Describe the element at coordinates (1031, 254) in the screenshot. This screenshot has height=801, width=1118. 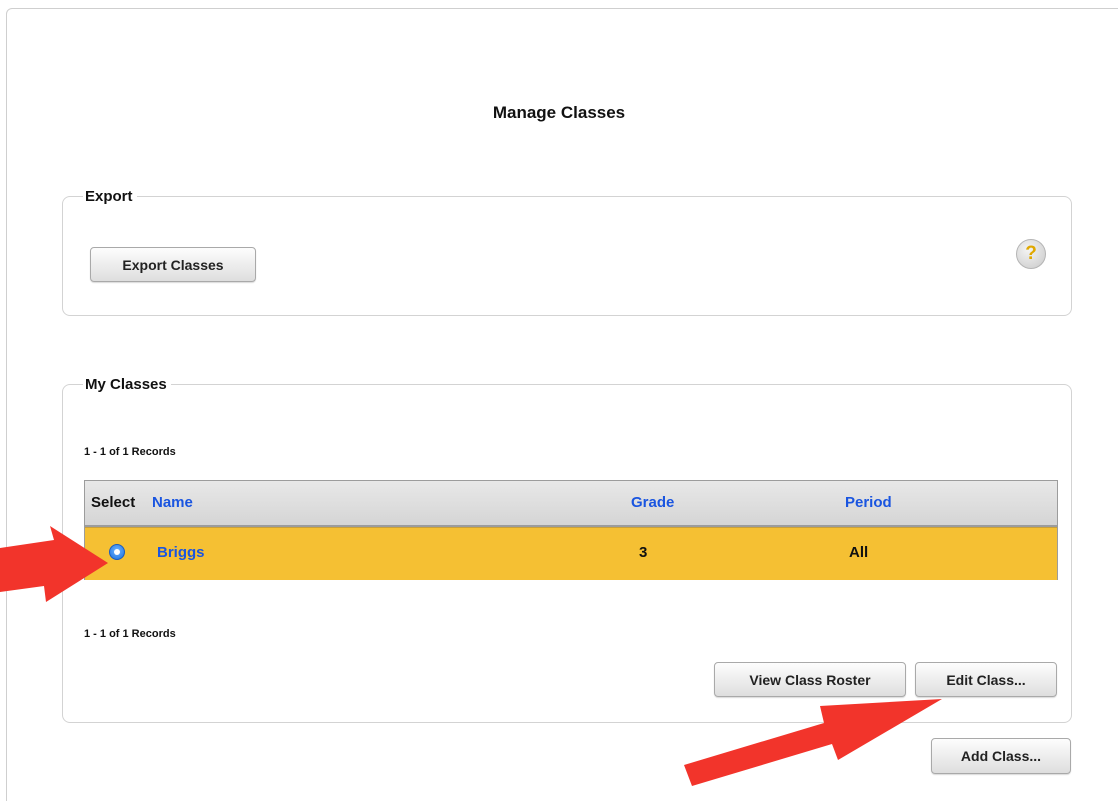
I see `help-icon: ?` at that location.